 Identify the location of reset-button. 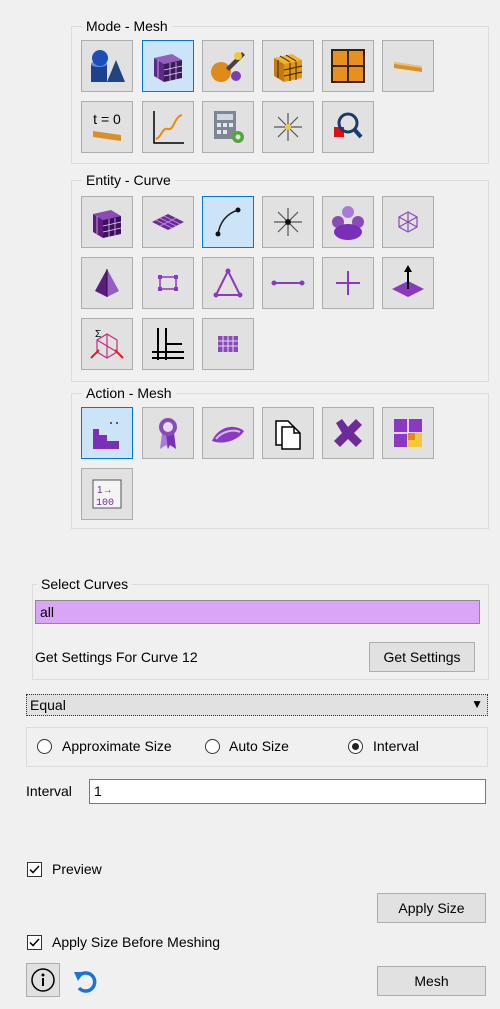
(85, 981).